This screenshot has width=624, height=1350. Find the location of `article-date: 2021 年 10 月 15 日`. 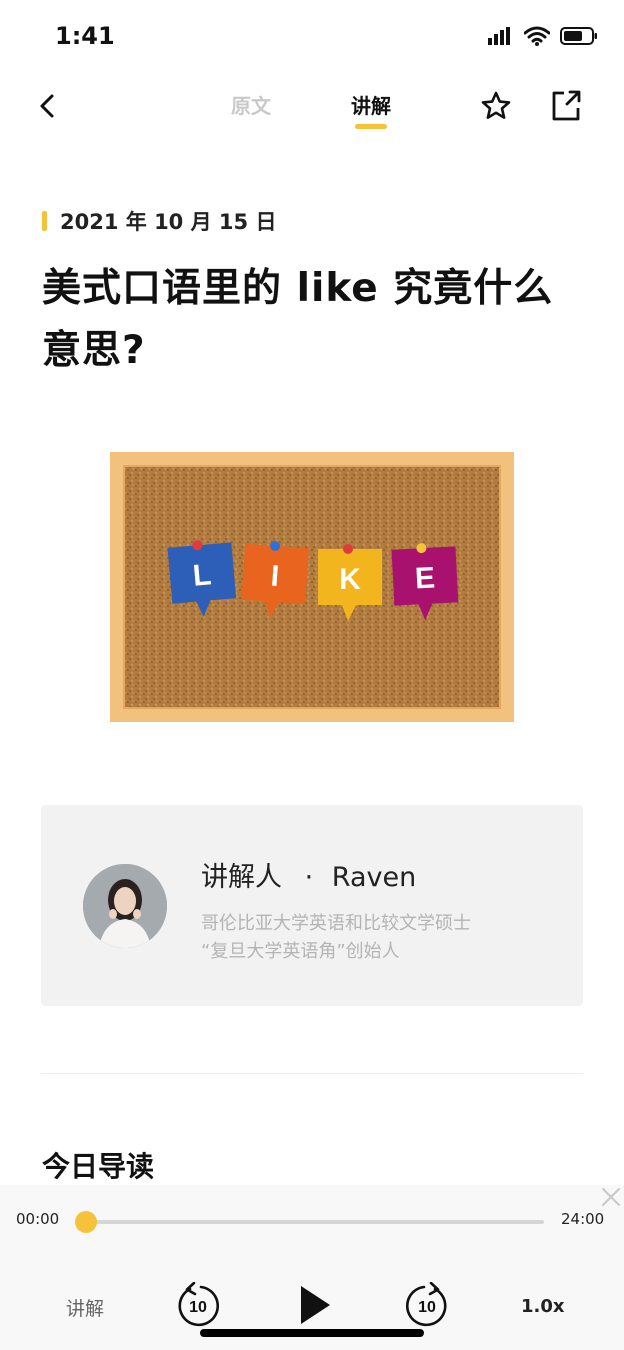

article-date: 2021 年 10 月 15 日 is located at coordinates (159, 221).